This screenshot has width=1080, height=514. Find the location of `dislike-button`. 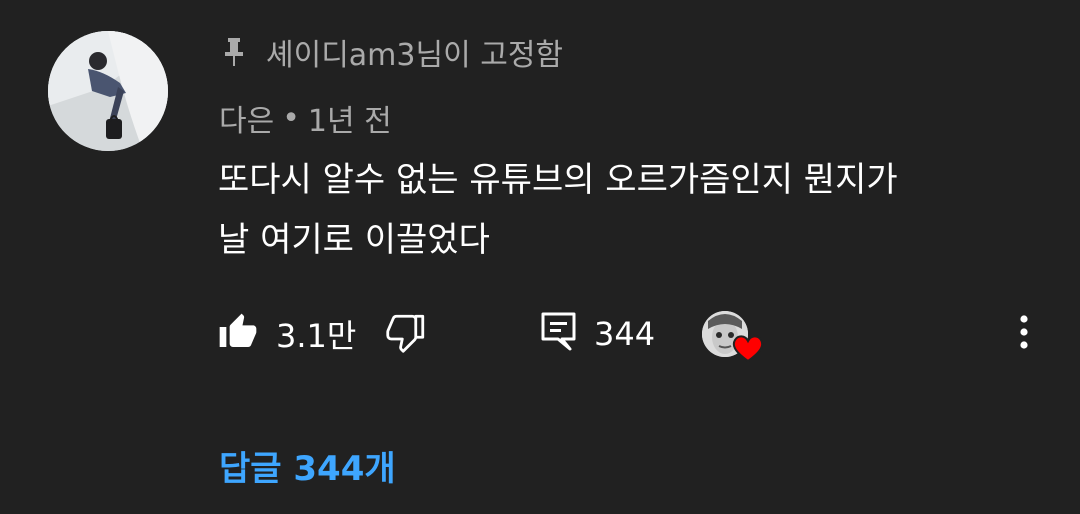

dislike-button is located at coordinates (407, 334).